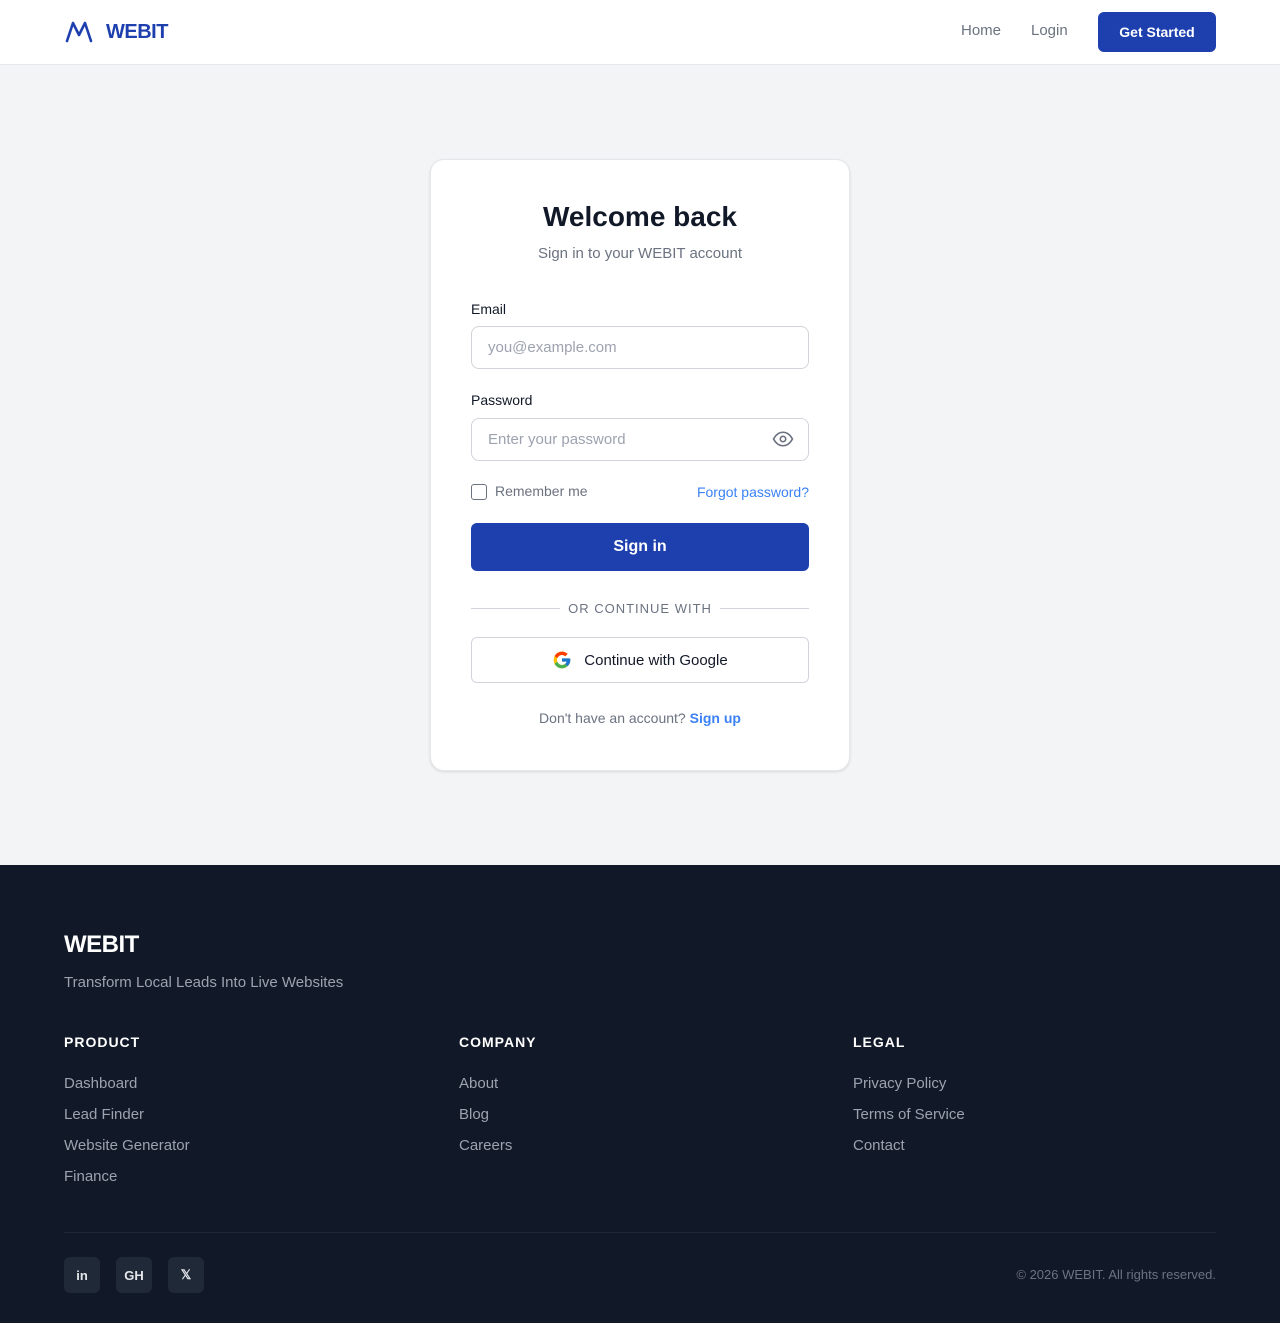 The width and height of the screenshot is (1280, 1323). What do you see at coordinates (127, 1146) in the screenshot?
I see `footer-link-website-generator: Website Generator` at bounding box center [127, 1146].